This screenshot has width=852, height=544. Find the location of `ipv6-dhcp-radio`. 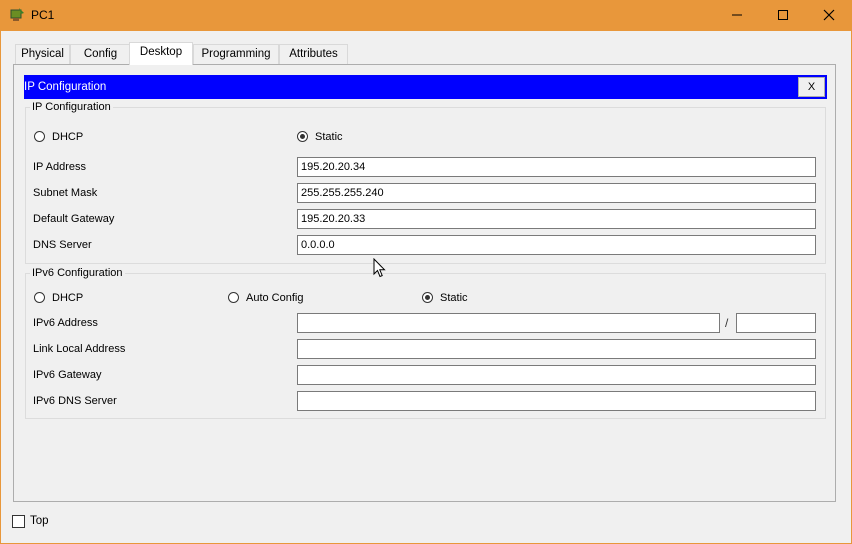

ipv6-dhcp-radio is located at coordinates (39, 297).